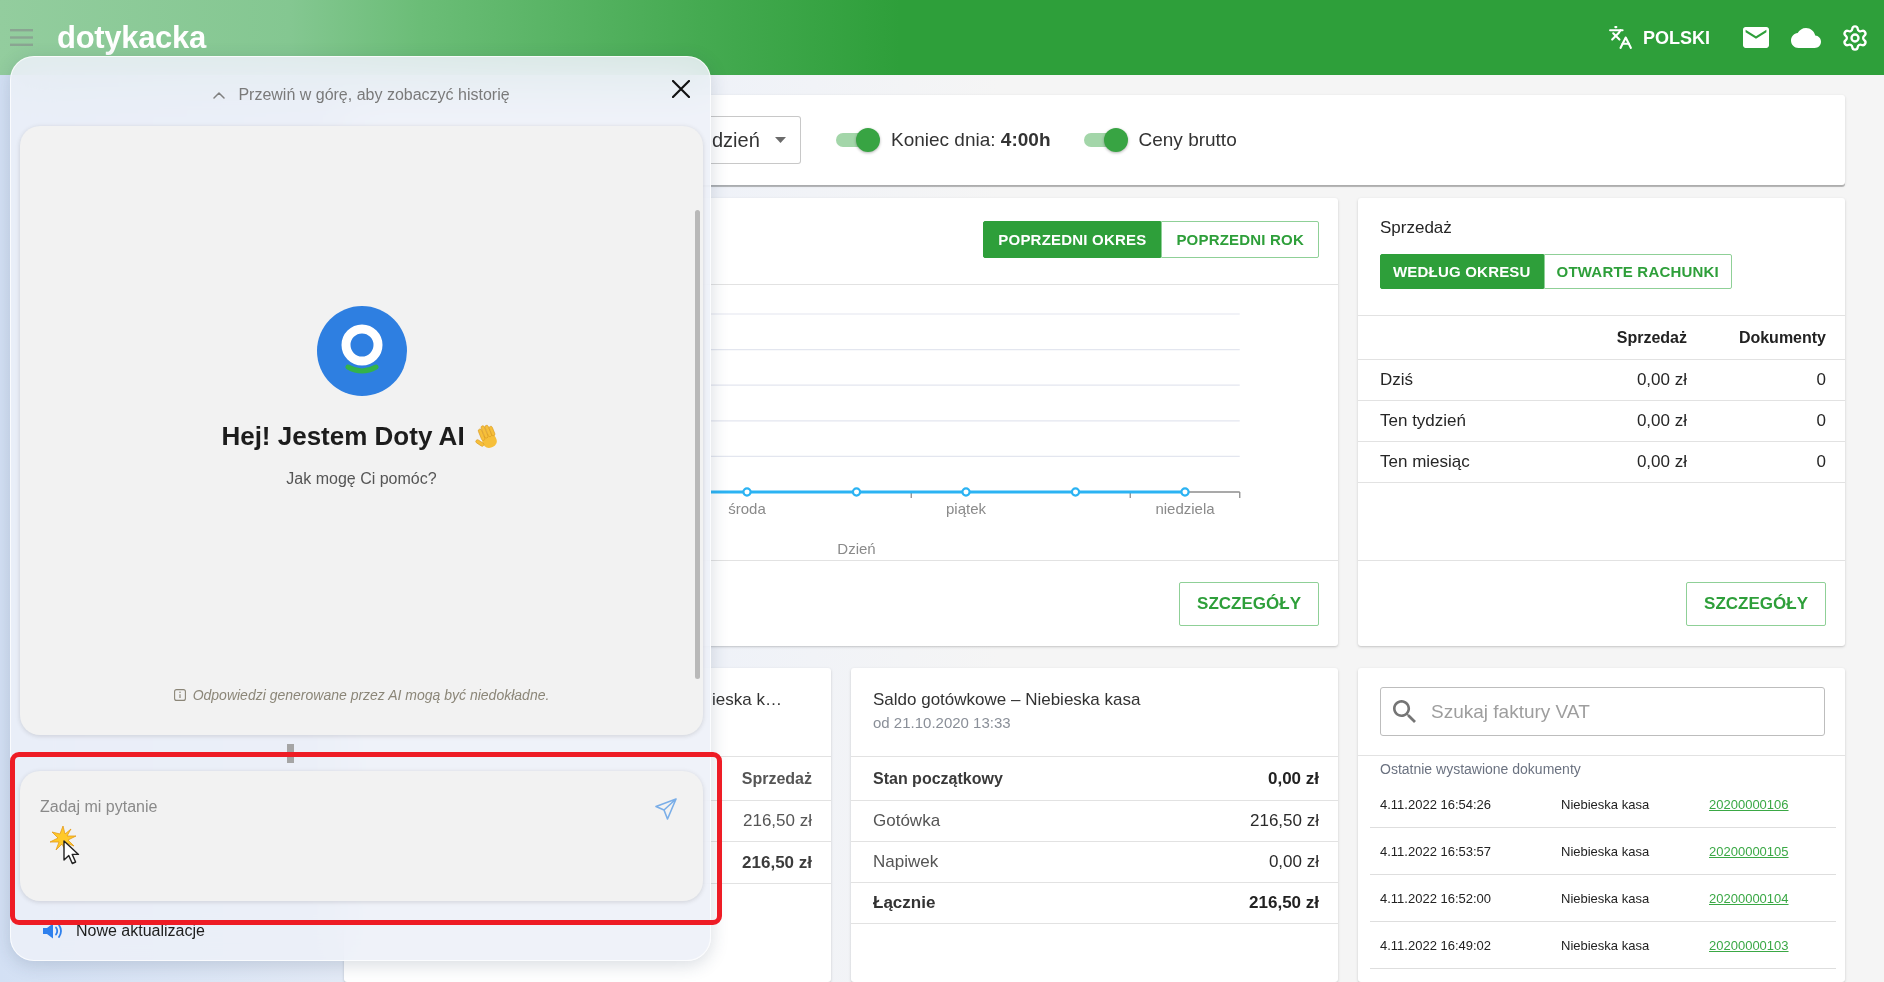 The height and width of the screenshot is (982, 1884). What do you see at coordinates (1749, 945) in the screenshot?
I see `document-link: 20200000103` at bounding box center [1749, 945].